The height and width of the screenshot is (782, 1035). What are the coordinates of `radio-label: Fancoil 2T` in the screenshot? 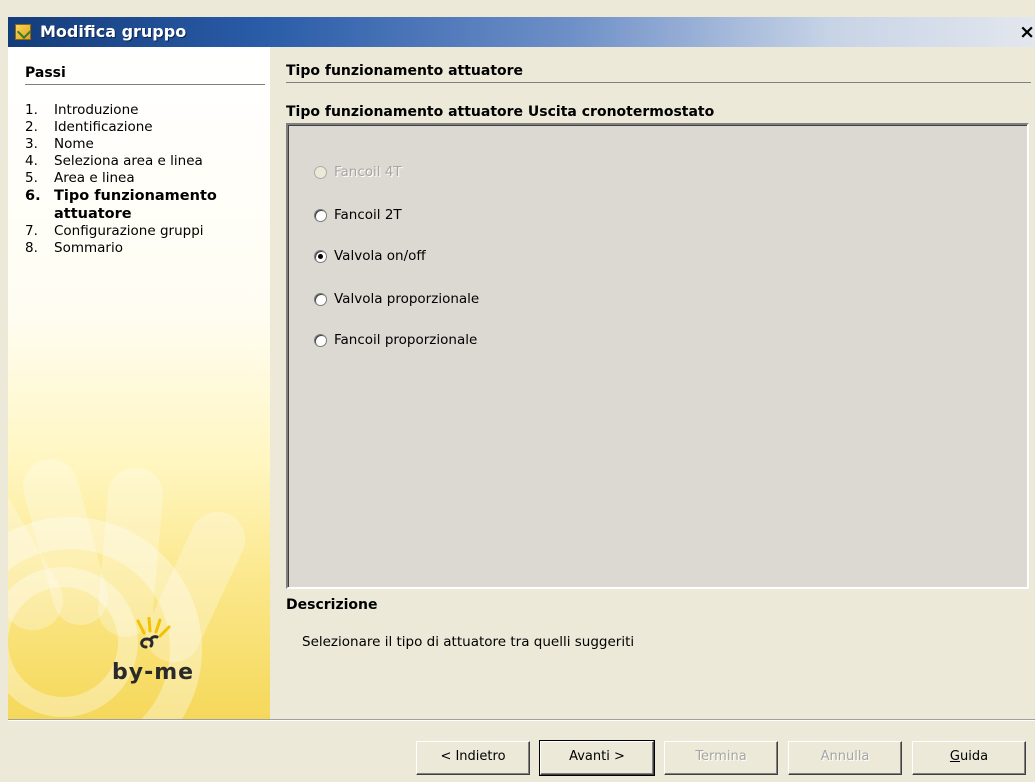 It's located at (368, 215).